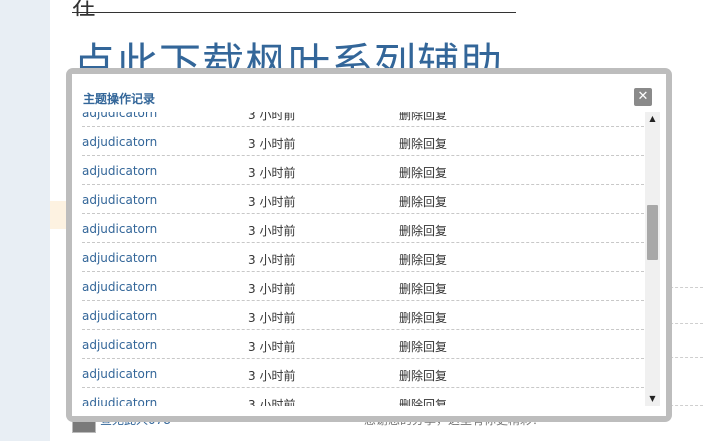  What do you see at coordinates (84, 10) in the screenshot?
I see `heading-fragment: 在` at bounding box center [84, 10].